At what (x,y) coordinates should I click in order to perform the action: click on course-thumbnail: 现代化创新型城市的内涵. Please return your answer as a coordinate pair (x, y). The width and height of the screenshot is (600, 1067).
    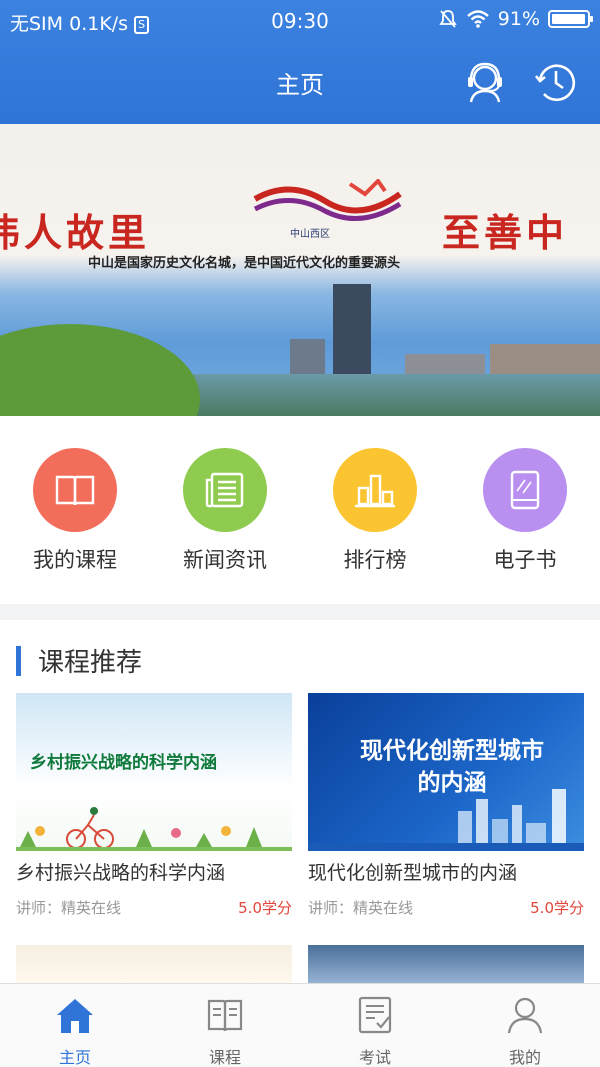
    Looking at the image, I should click on (446, 772).